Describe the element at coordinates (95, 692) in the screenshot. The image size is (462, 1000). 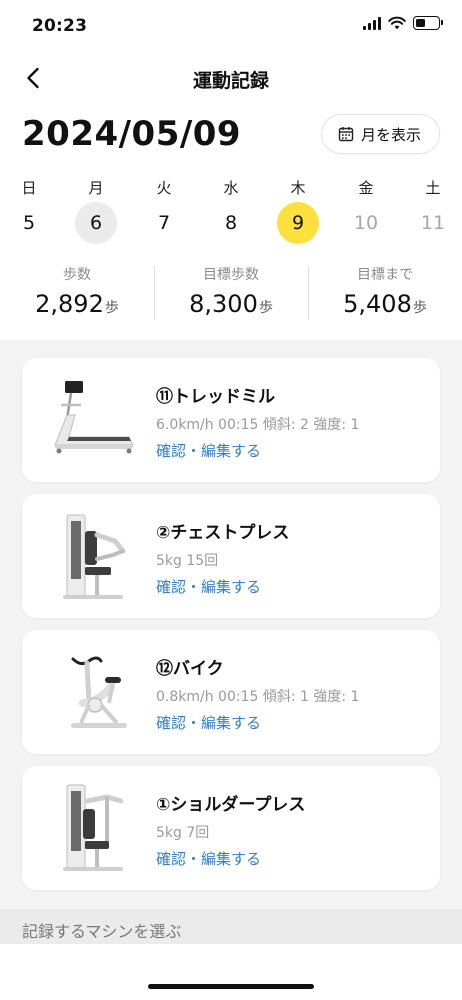
I see `bike-icon` at that location.